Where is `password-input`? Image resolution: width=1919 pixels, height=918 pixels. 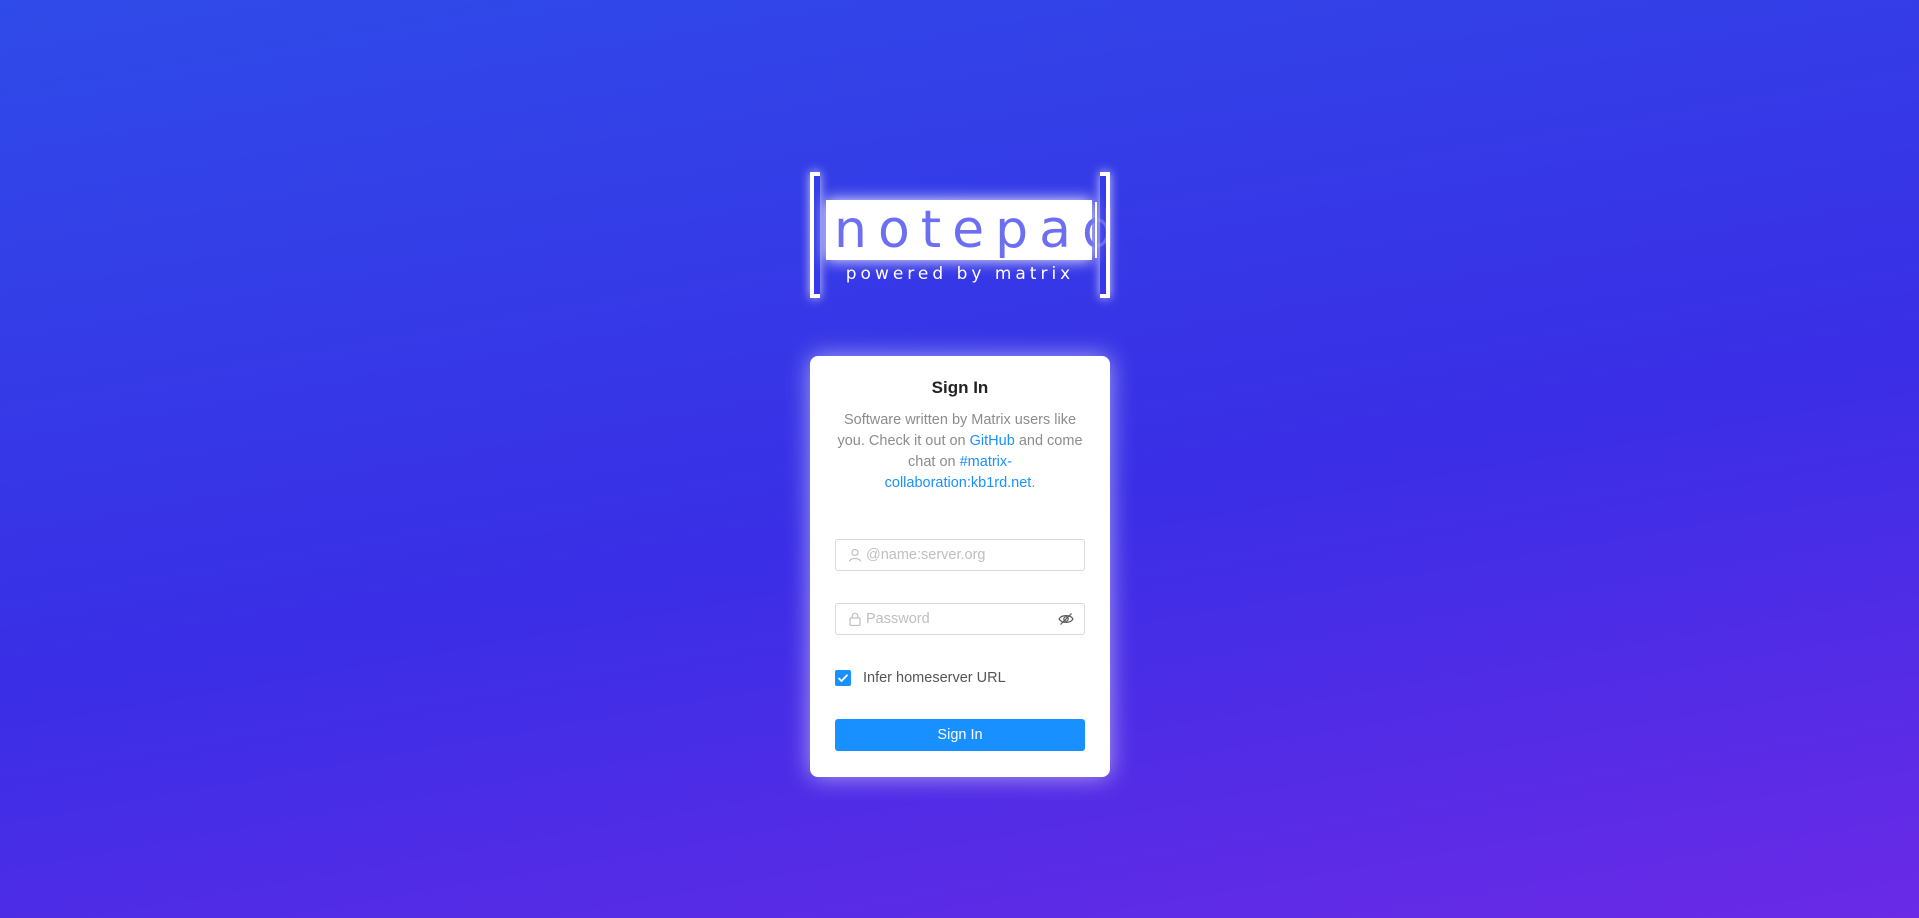 password-input is located at coordinates (961, 619).